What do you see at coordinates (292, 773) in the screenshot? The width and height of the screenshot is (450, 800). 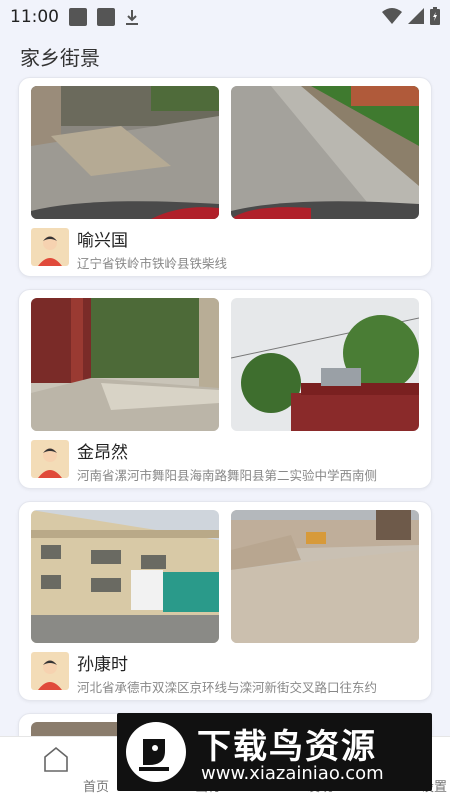 I see `watermark-url: www.xiazainiao.com` at bounding box center [292, 773].